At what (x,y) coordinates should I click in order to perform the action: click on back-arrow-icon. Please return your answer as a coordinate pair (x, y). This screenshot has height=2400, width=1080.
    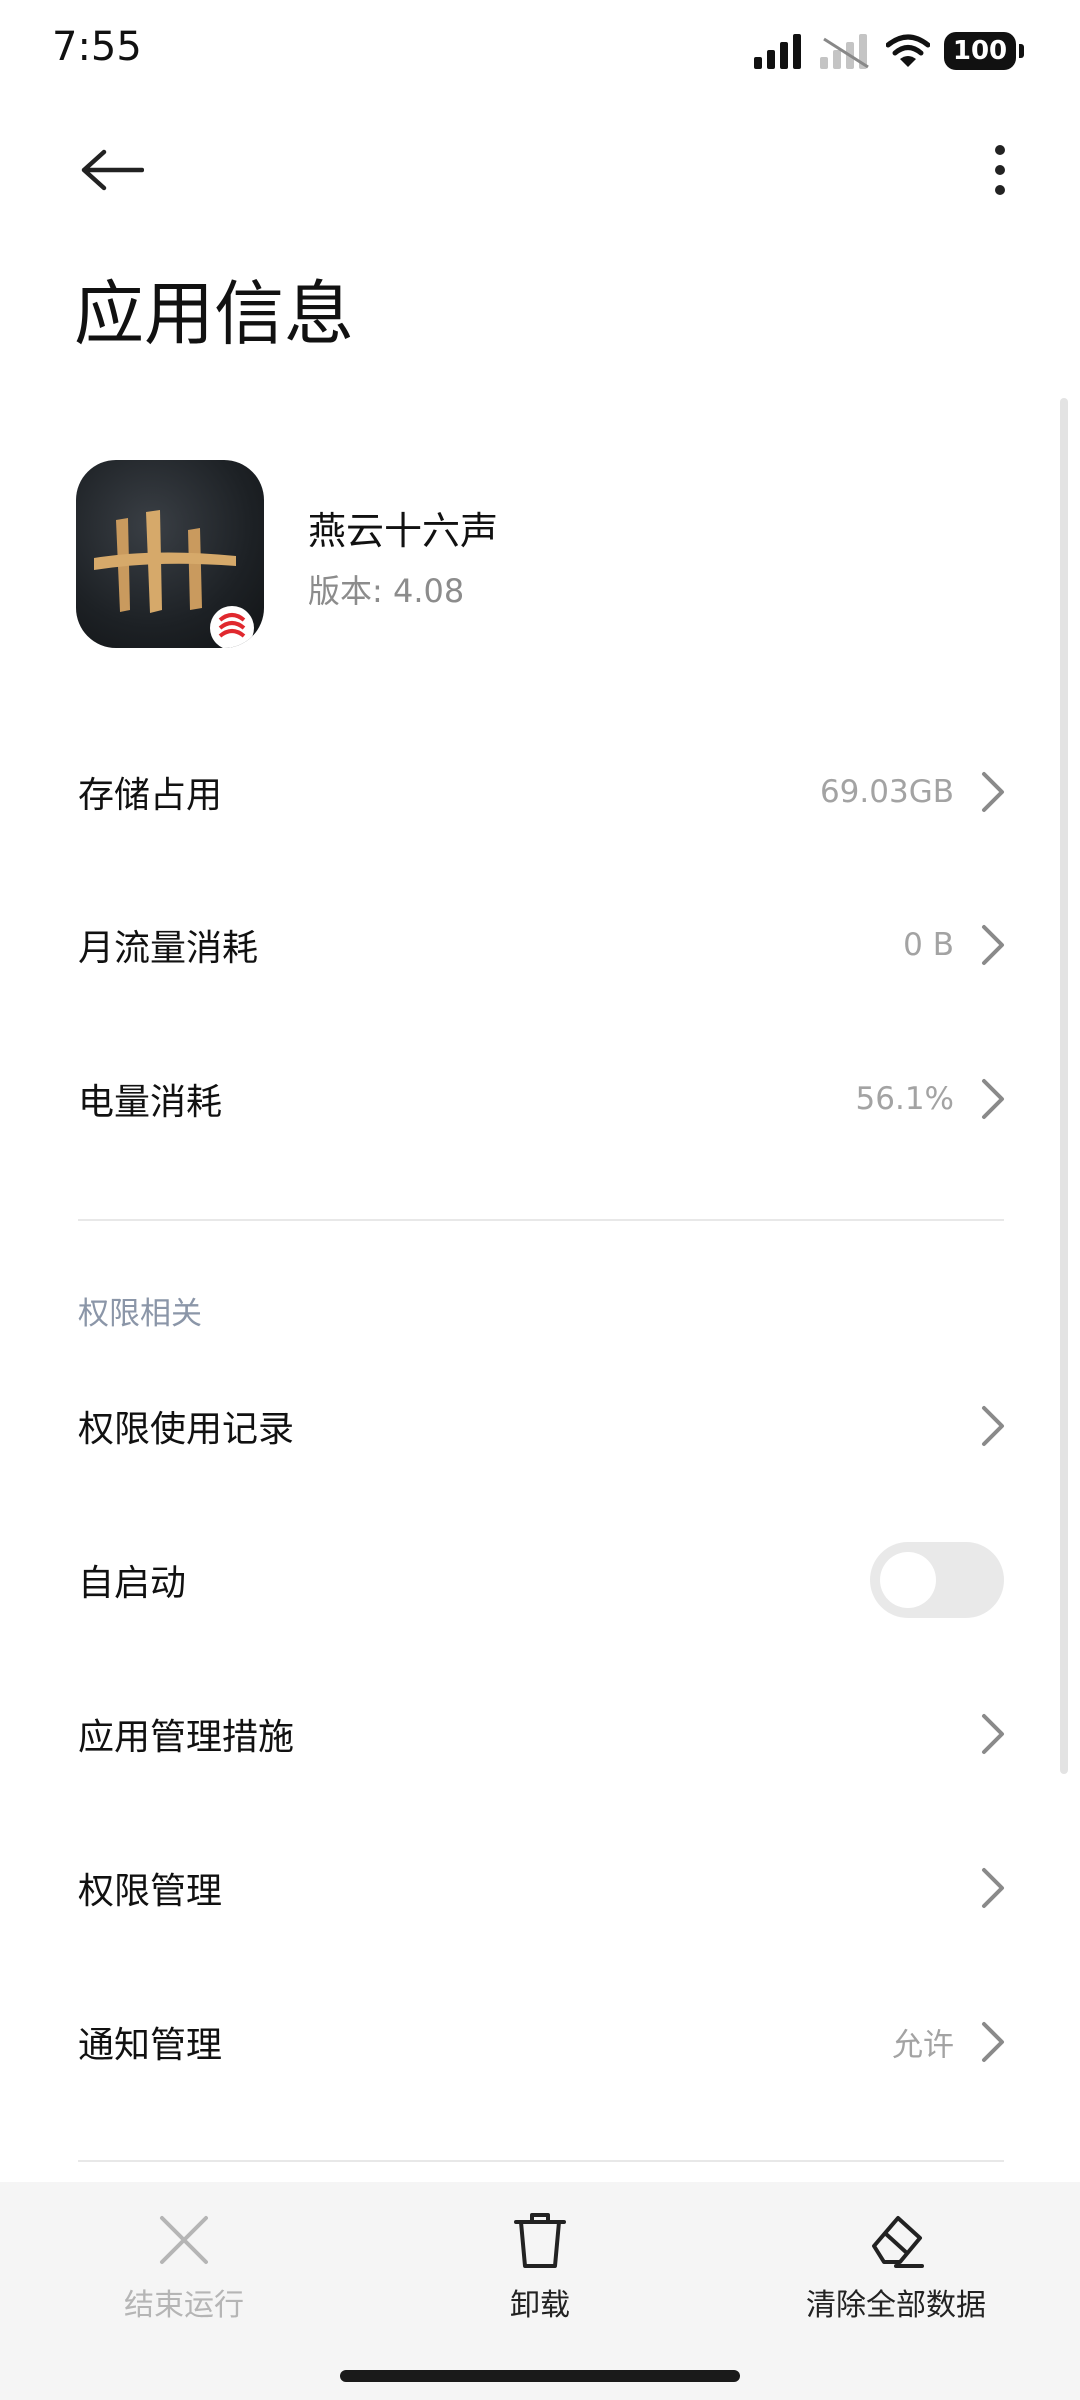
    Looking at the image, I should click on (112, 170).